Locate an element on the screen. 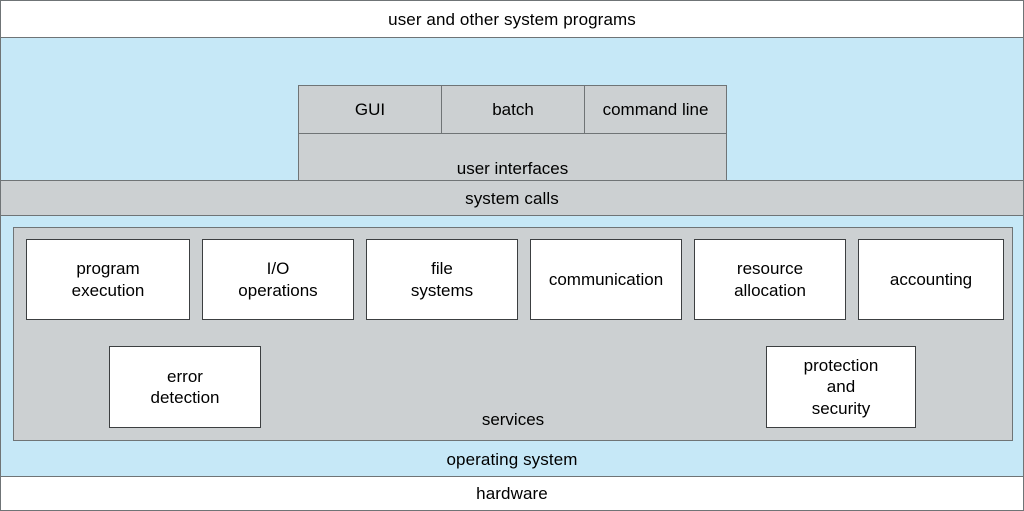 The height and width of the screenshot is (511, 1024). ui-mode-gui: GUI is located at coordinates (370, 109).